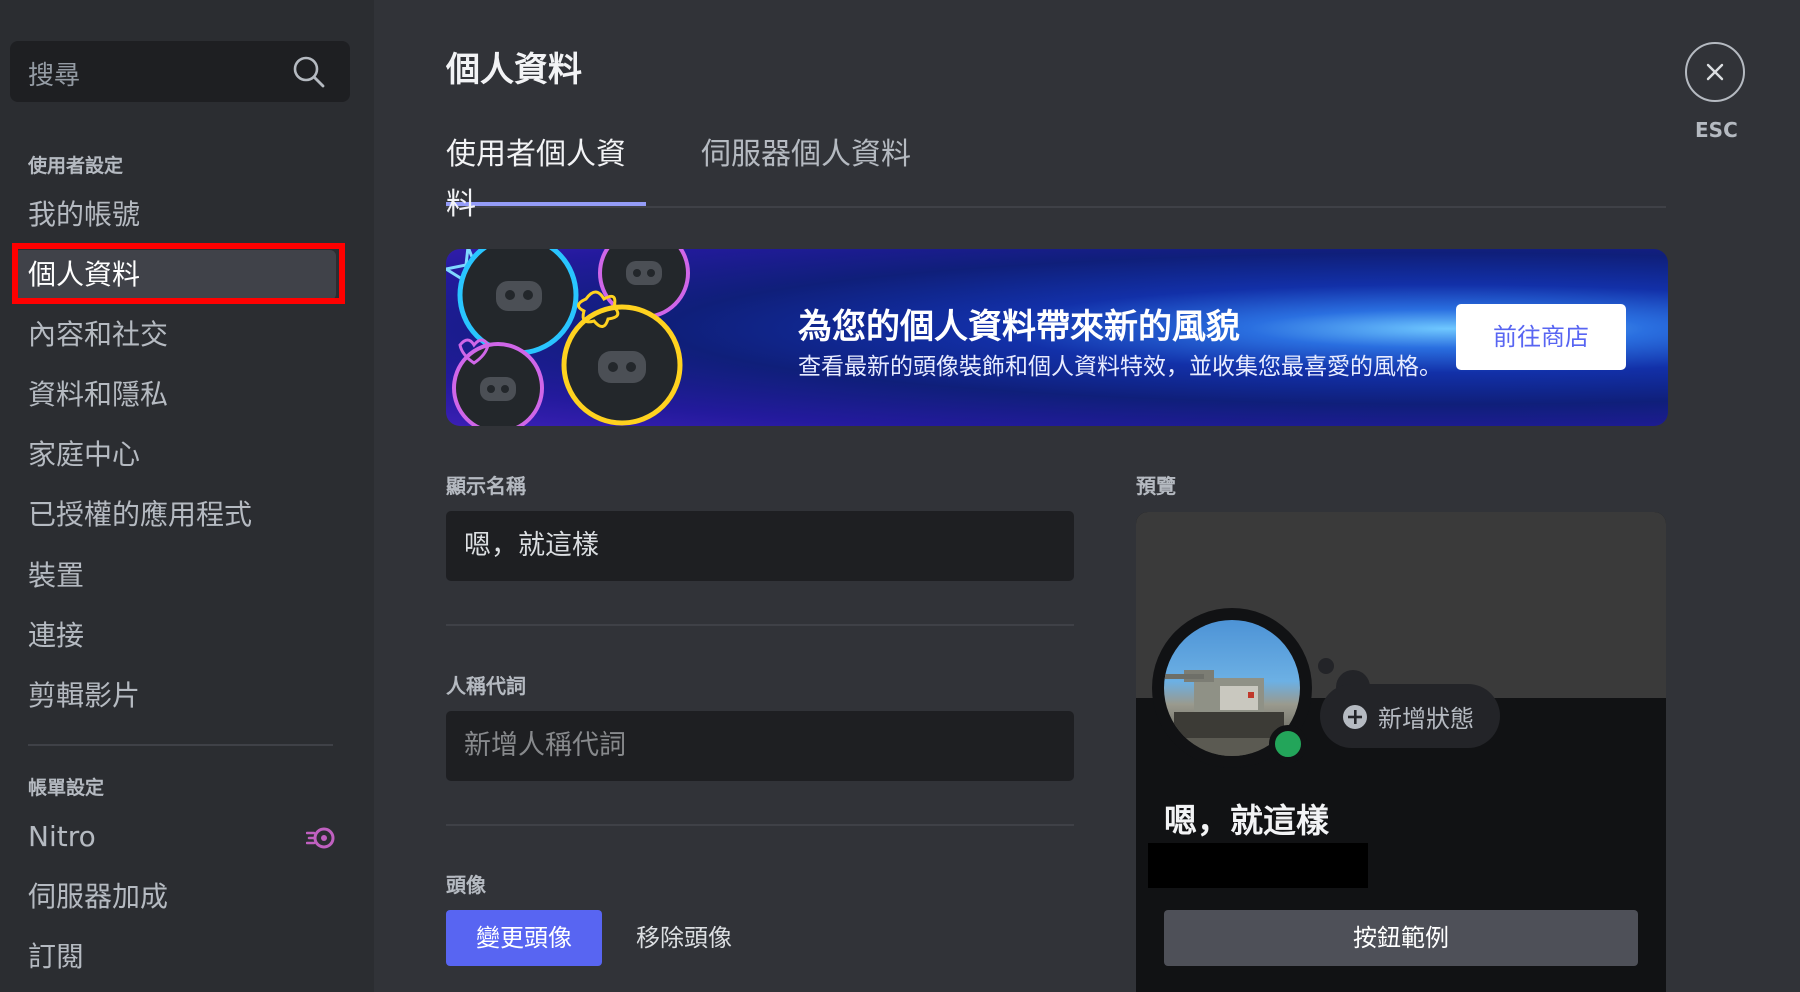 The height and width of the screenshot is (992, 1800). What do you see at coordinates (1120, 367) in the screenshot?
I see `banner-subtitle: 查看最新的頭像裝飾和個人資料特效，並收集您最喜愛的風格。` at bounding box center [1120, 367].